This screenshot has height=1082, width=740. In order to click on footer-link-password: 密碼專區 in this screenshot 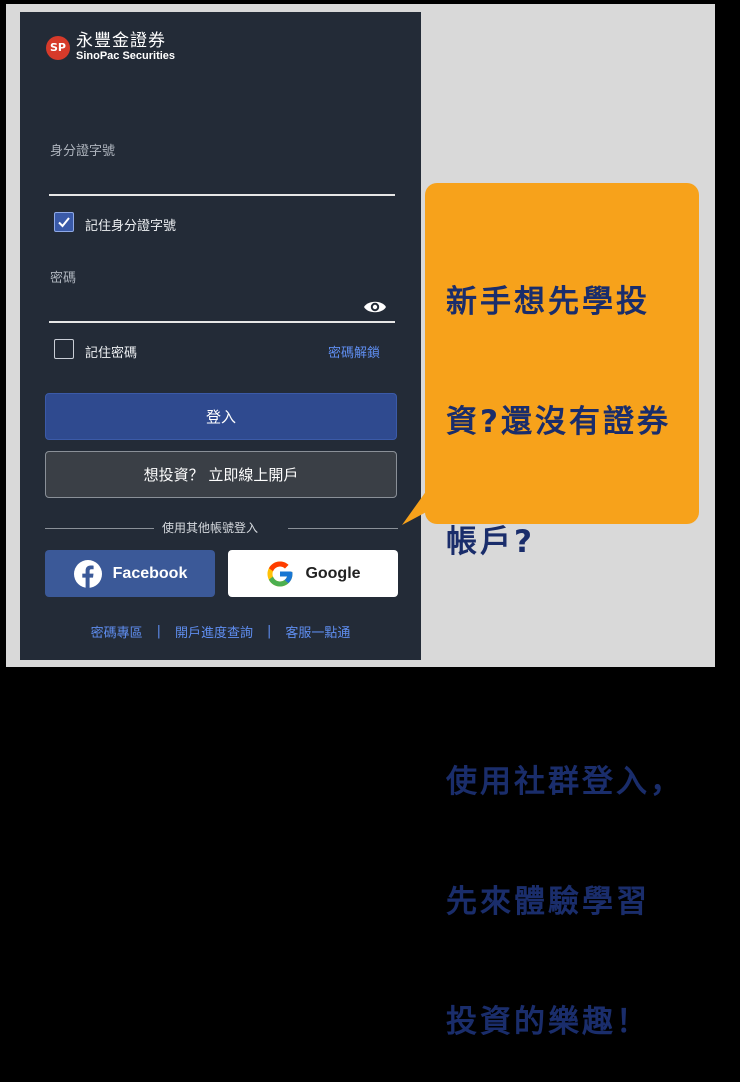, I will do `click(117, 631)`.